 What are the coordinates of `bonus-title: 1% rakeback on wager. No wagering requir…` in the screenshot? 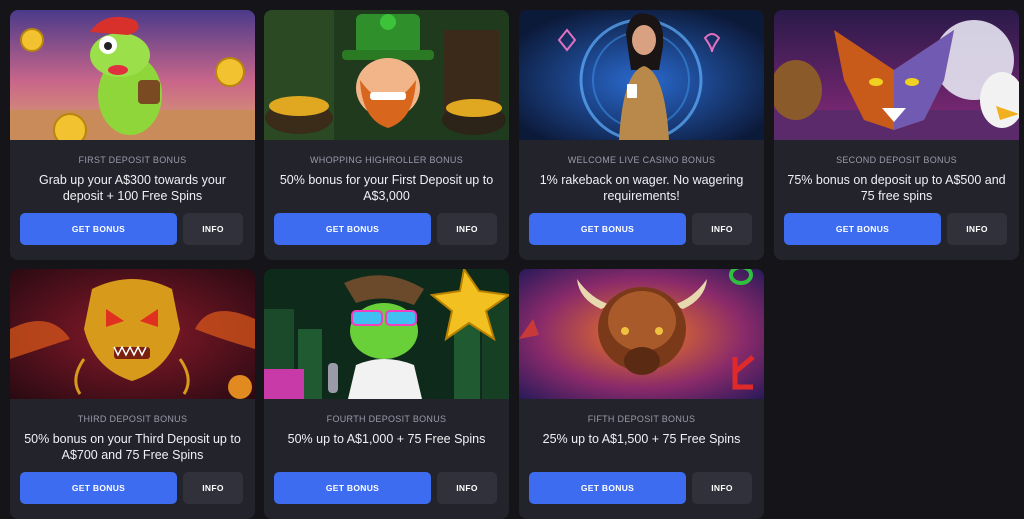 It's located at (641, 188).